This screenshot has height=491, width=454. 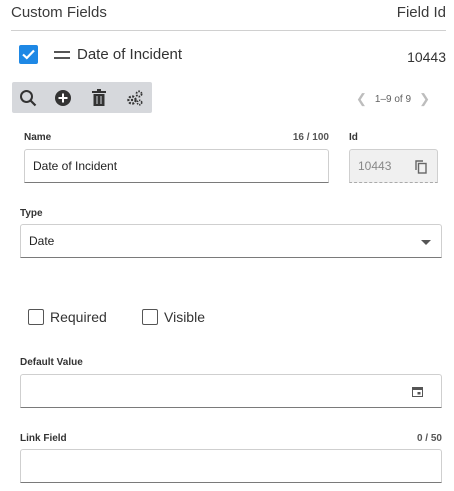 I want to click on field-toolbar, so click(x=82, y=97).